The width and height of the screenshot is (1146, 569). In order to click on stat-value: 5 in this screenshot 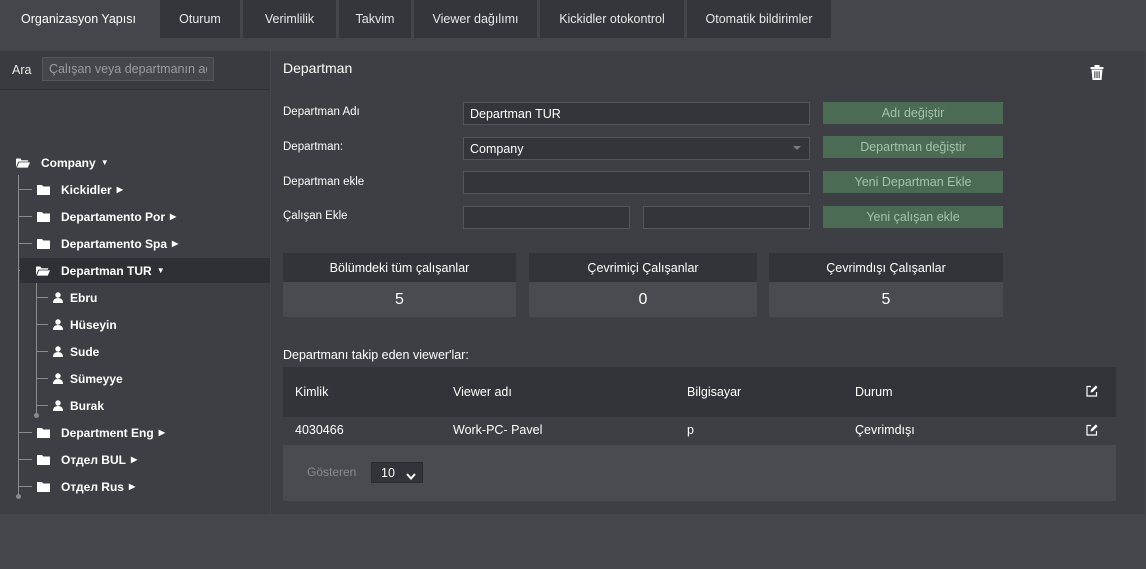, I will do `click(399, 299)`.